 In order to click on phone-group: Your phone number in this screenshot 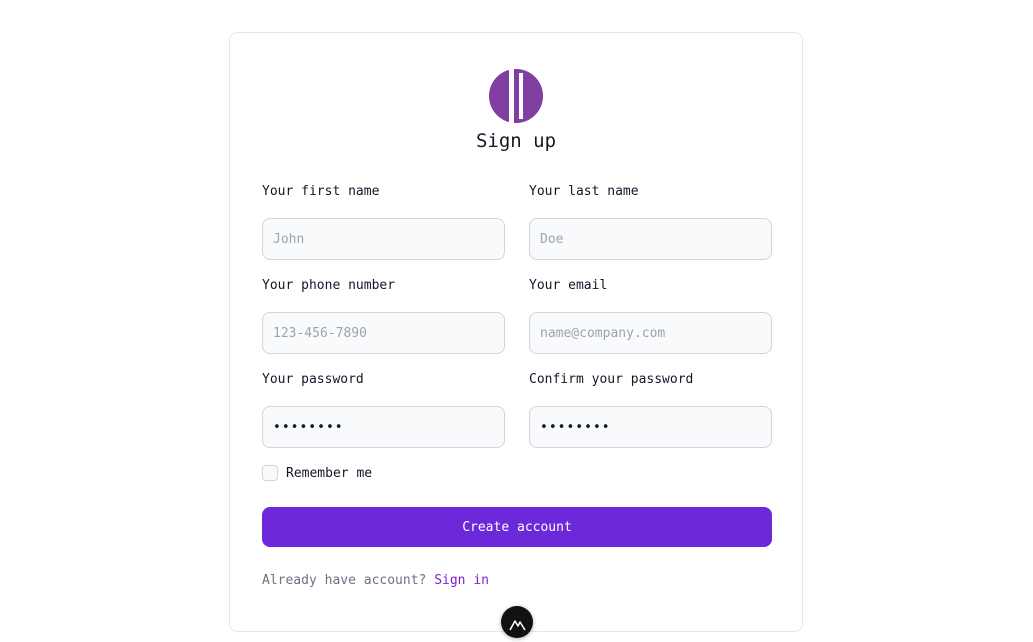, I will do `click(383, 315)`.